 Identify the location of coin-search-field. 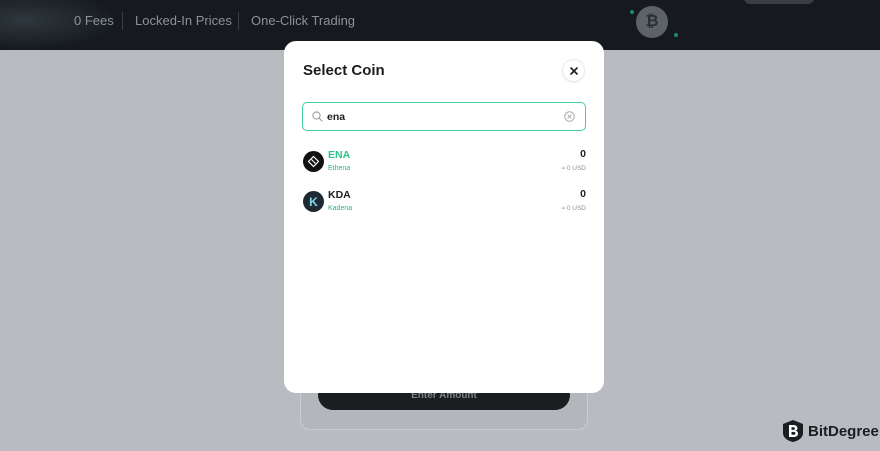
(444, 116).